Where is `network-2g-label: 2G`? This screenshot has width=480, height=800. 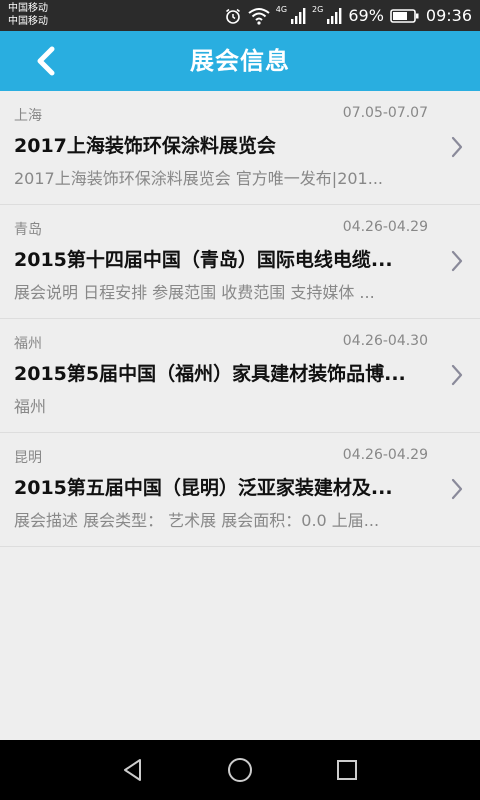
network-2g-label: 2G is located at coordinates (318, 9).